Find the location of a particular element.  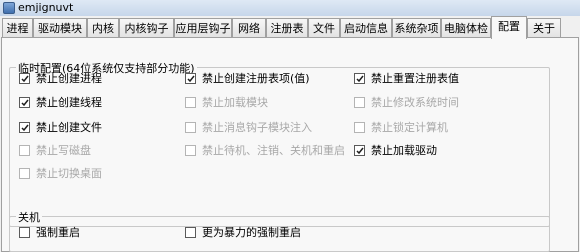

shutdown-caption: 关机 is located at coordinates (29, 217).